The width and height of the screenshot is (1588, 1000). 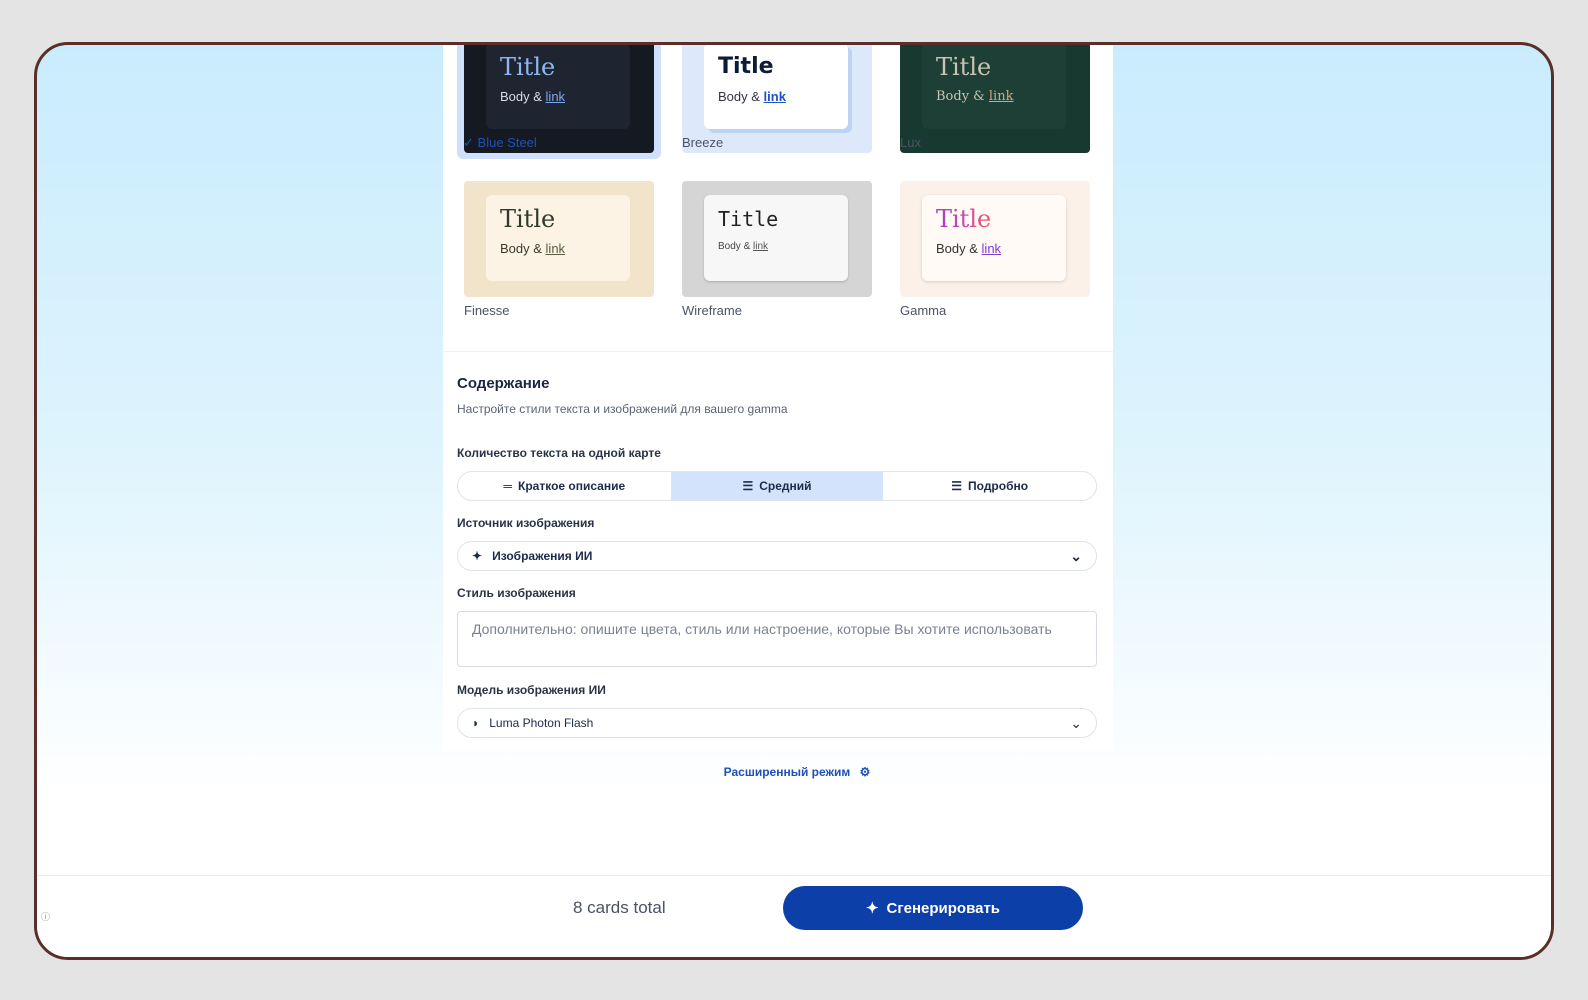 I want to click on theme-card-wireframe: Title Body & link Wireframe, so click(x=773, y=261).